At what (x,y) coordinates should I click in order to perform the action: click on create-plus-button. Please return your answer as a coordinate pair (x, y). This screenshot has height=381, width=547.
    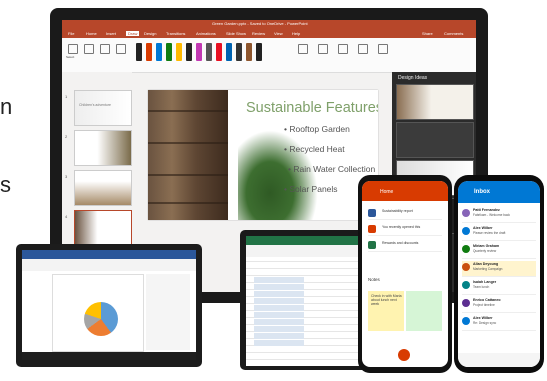
    Looking at the image, I should click on (404, 355).